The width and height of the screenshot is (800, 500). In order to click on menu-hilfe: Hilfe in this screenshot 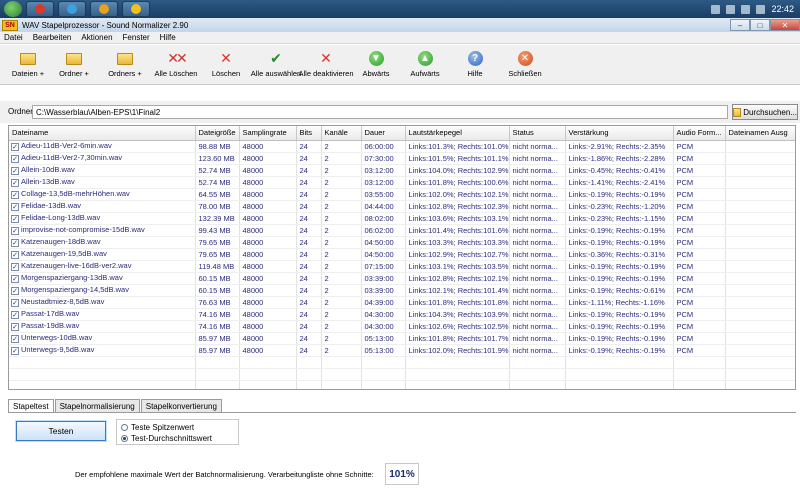, I will do `click(168, 37)`.